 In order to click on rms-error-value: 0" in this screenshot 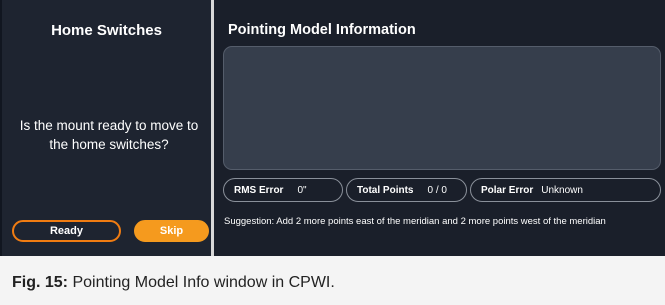, I will do `click(302, 190)`.